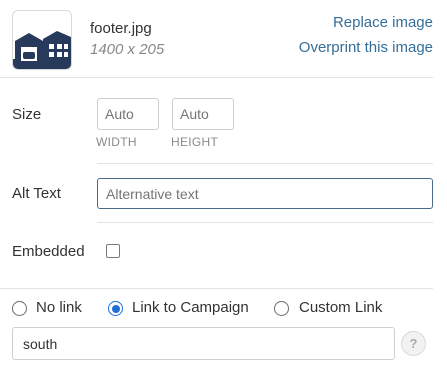 The width and height of the screenshot is (447, 366). Describe the element at coordinates (115, 308) in the screenshot. I see `link-to-campaign-radio` at that location.